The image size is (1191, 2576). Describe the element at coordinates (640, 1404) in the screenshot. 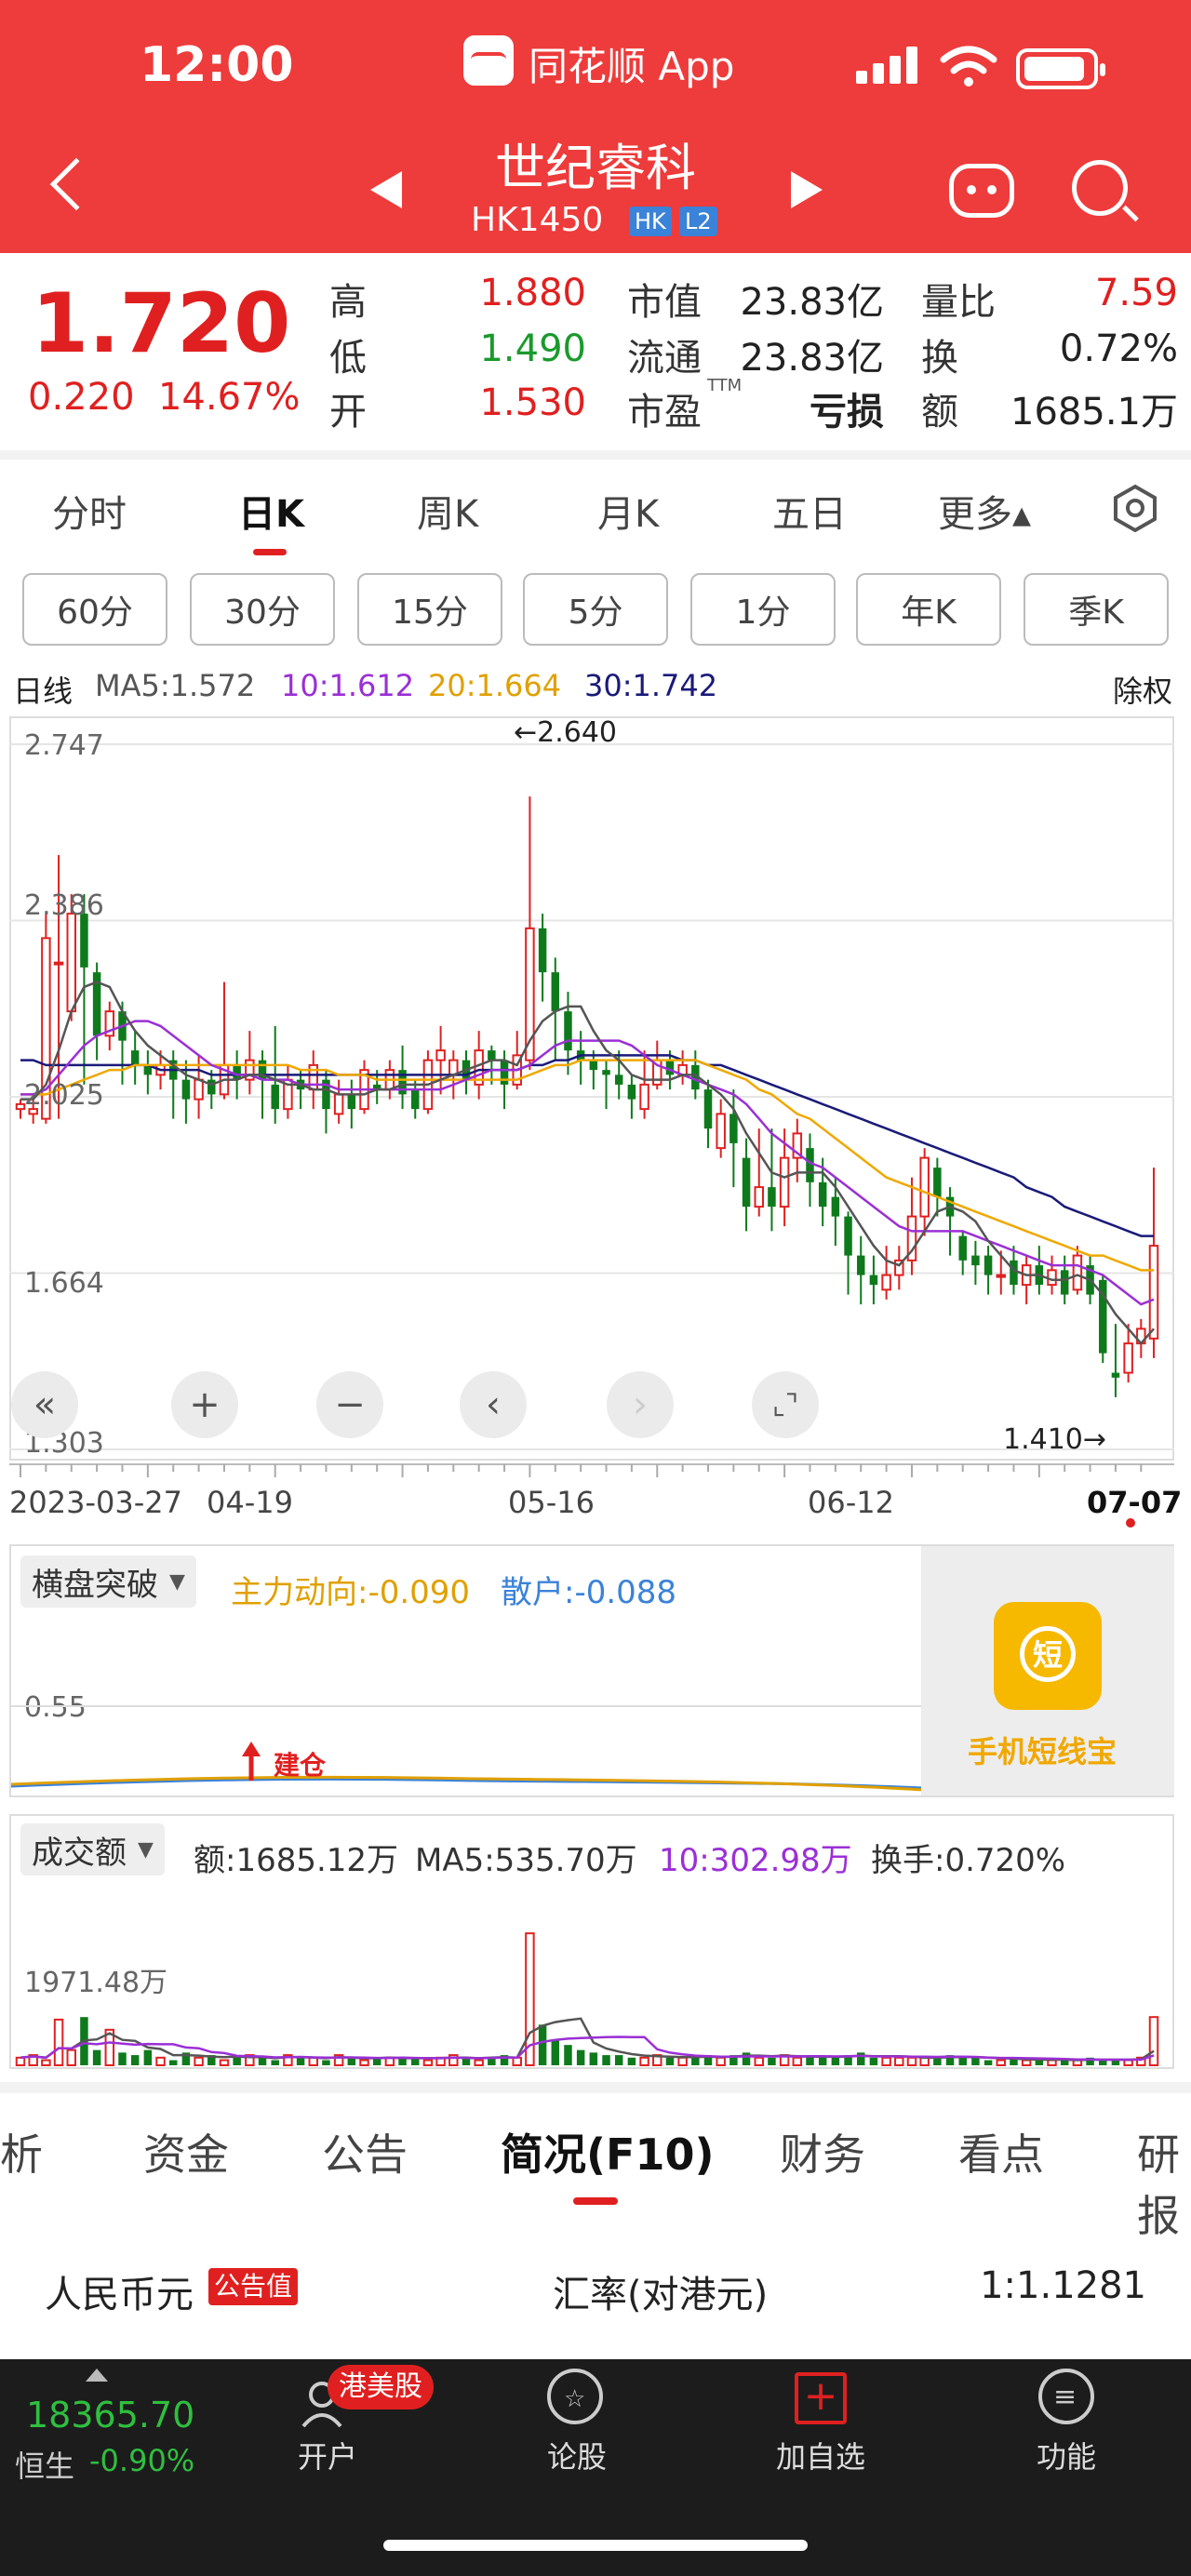

I see `scroll-right-icon: ›` at that location.